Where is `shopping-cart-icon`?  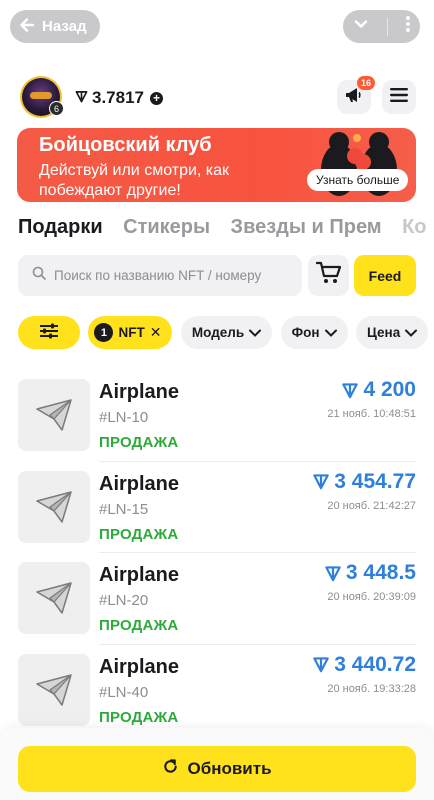 shopping-cart-icon is located at coordinates (328, 275).